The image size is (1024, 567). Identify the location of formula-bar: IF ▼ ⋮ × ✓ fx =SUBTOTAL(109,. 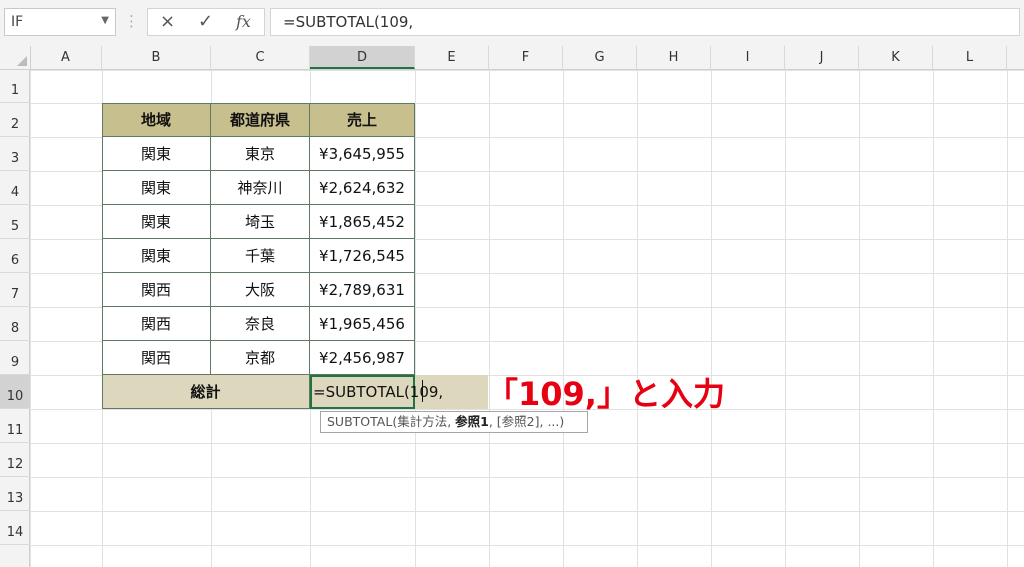
(512, 23).